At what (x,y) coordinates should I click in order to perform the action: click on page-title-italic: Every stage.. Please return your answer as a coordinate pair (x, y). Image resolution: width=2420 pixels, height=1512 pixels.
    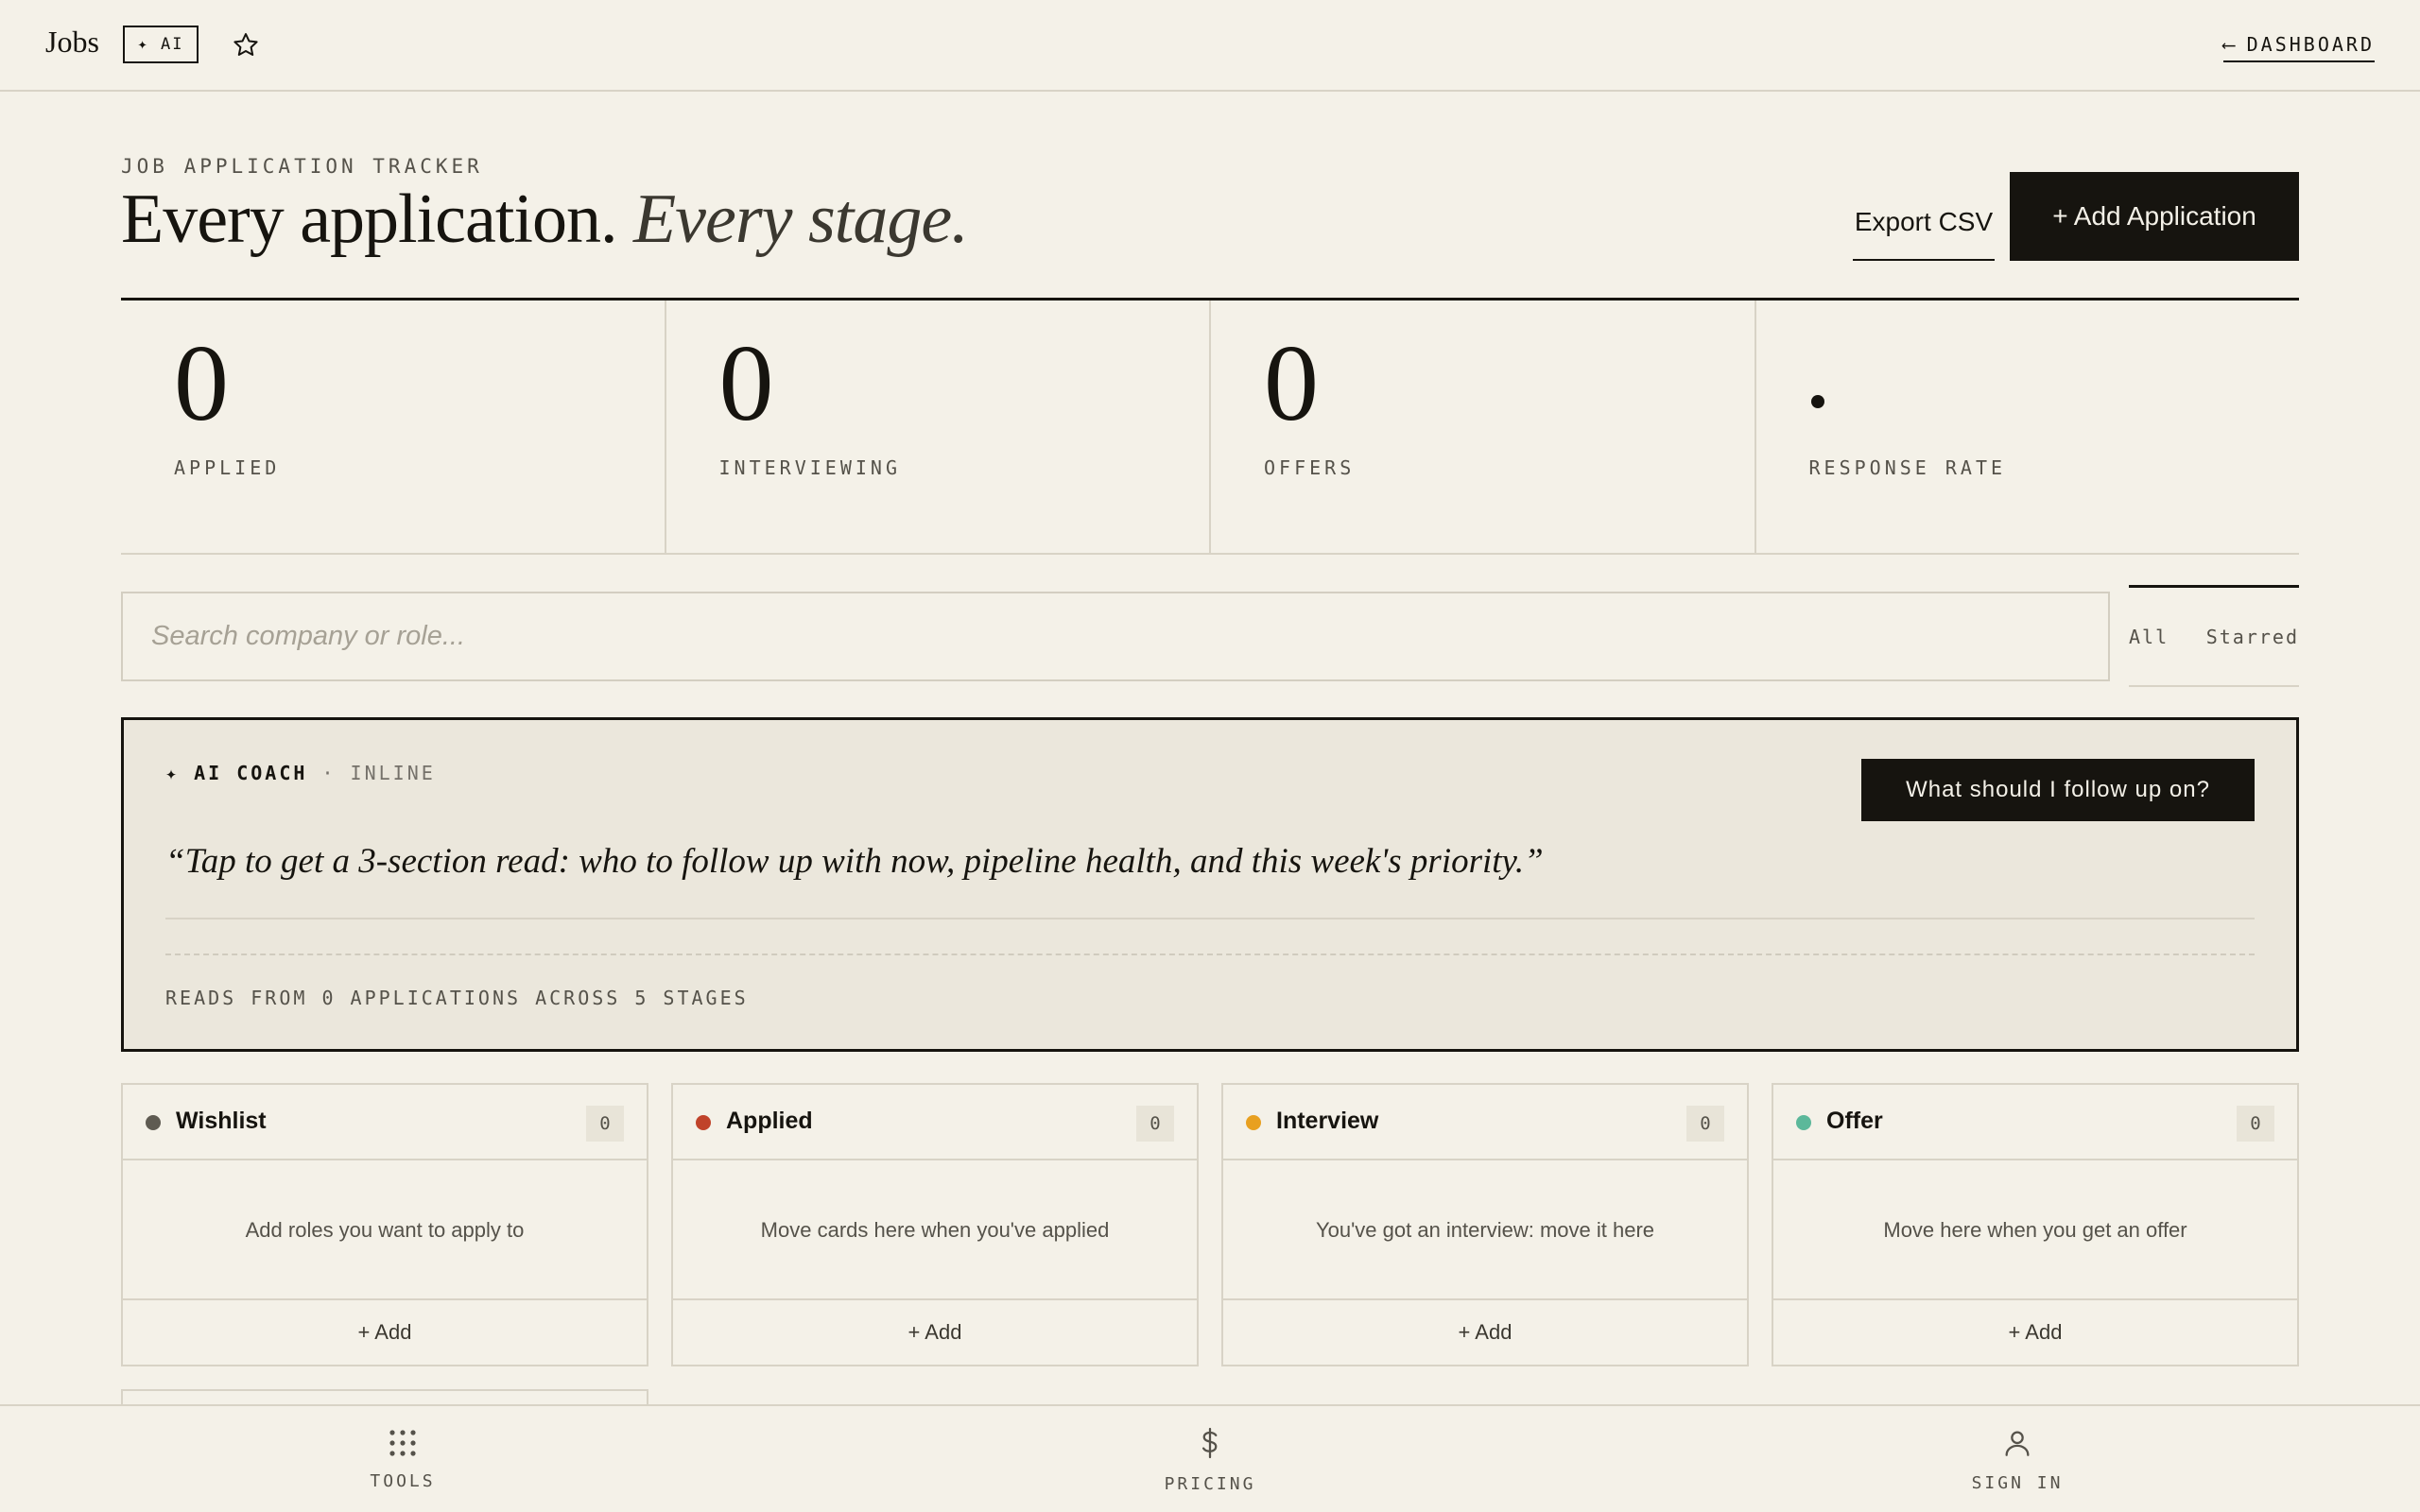
    Looking at the image, I should click on (800, 219).